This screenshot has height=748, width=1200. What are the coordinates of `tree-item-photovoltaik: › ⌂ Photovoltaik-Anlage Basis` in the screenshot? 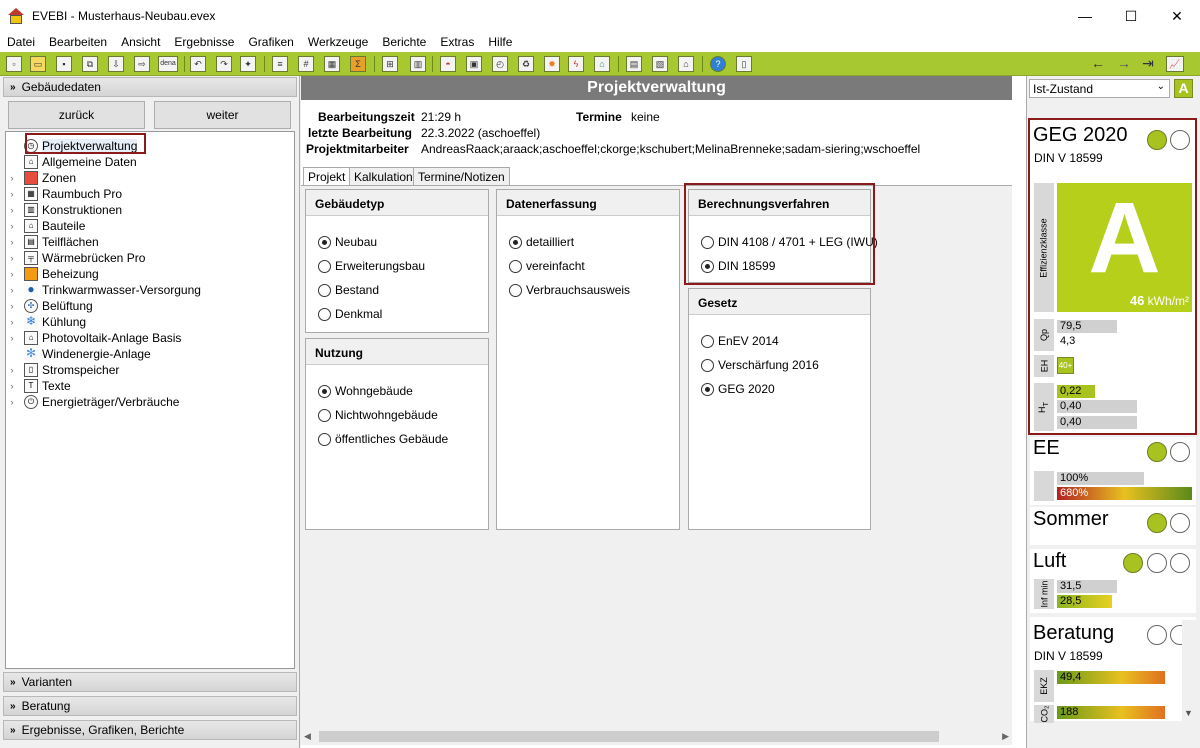 It's located at (93, 338).